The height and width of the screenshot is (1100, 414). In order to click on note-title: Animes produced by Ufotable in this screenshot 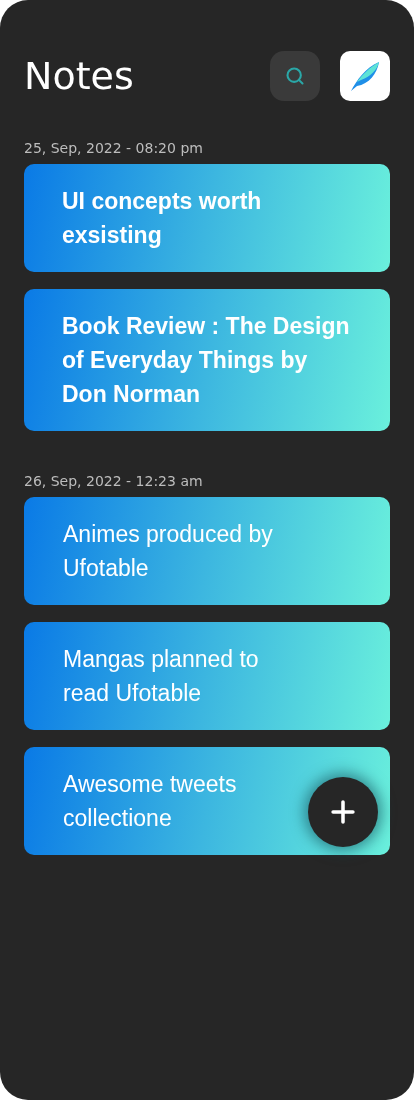, I will do `click(168, 551)`.